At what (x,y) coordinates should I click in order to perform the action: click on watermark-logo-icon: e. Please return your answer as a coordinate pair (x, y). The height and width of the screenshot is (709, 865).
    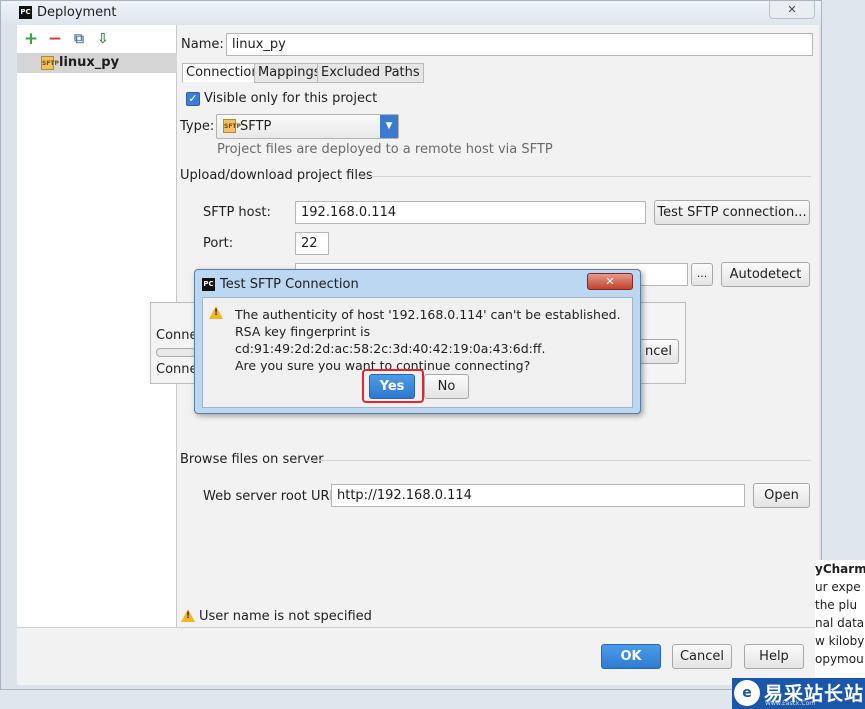
    Looking at the image, I should click on (747, 693).